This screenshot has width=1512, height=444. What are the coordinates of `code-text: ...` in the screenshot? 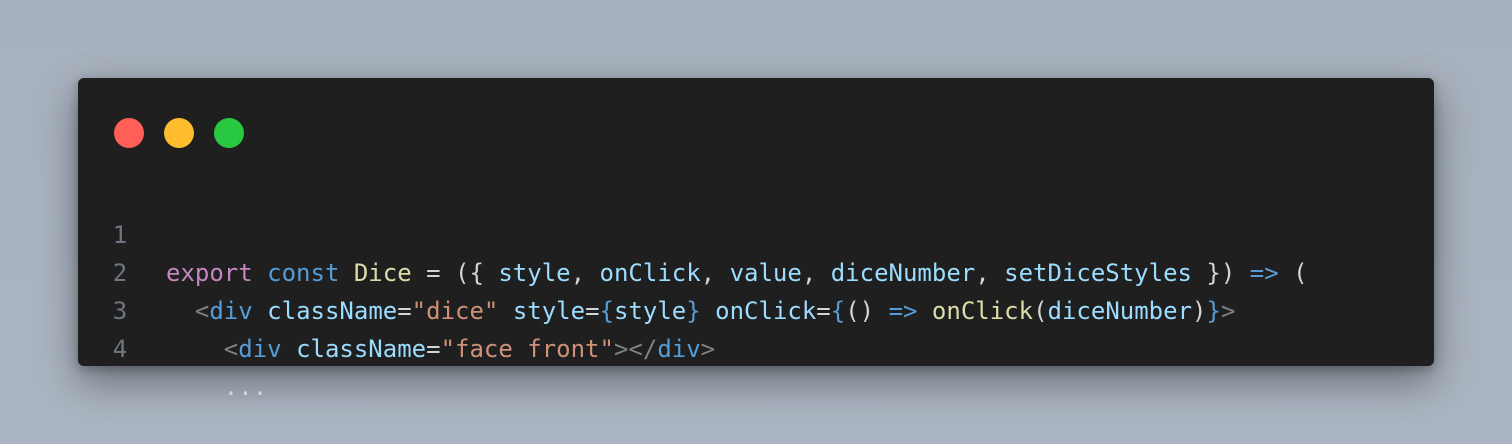 It's located at (216, 387).